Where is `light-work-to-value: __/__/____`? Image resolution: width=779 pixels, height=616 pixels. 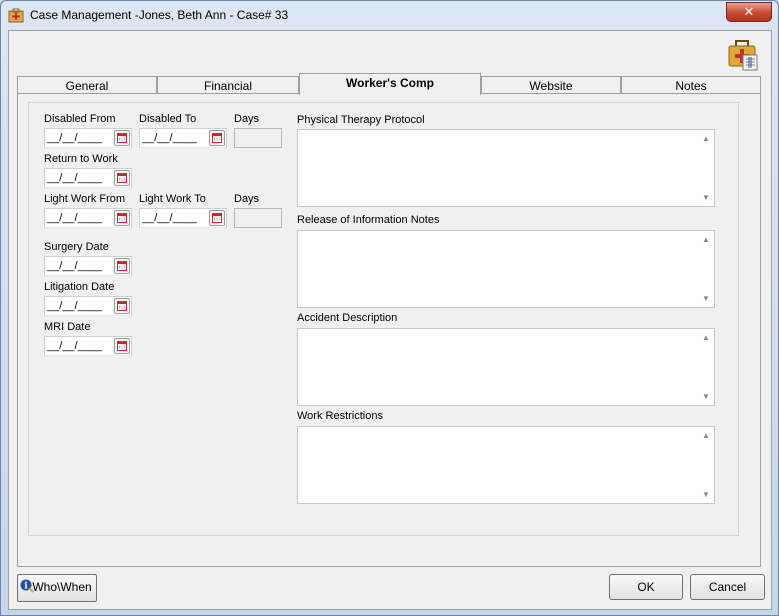
light-work-to-value: __/__/____ is located at coordinates (170, 218).